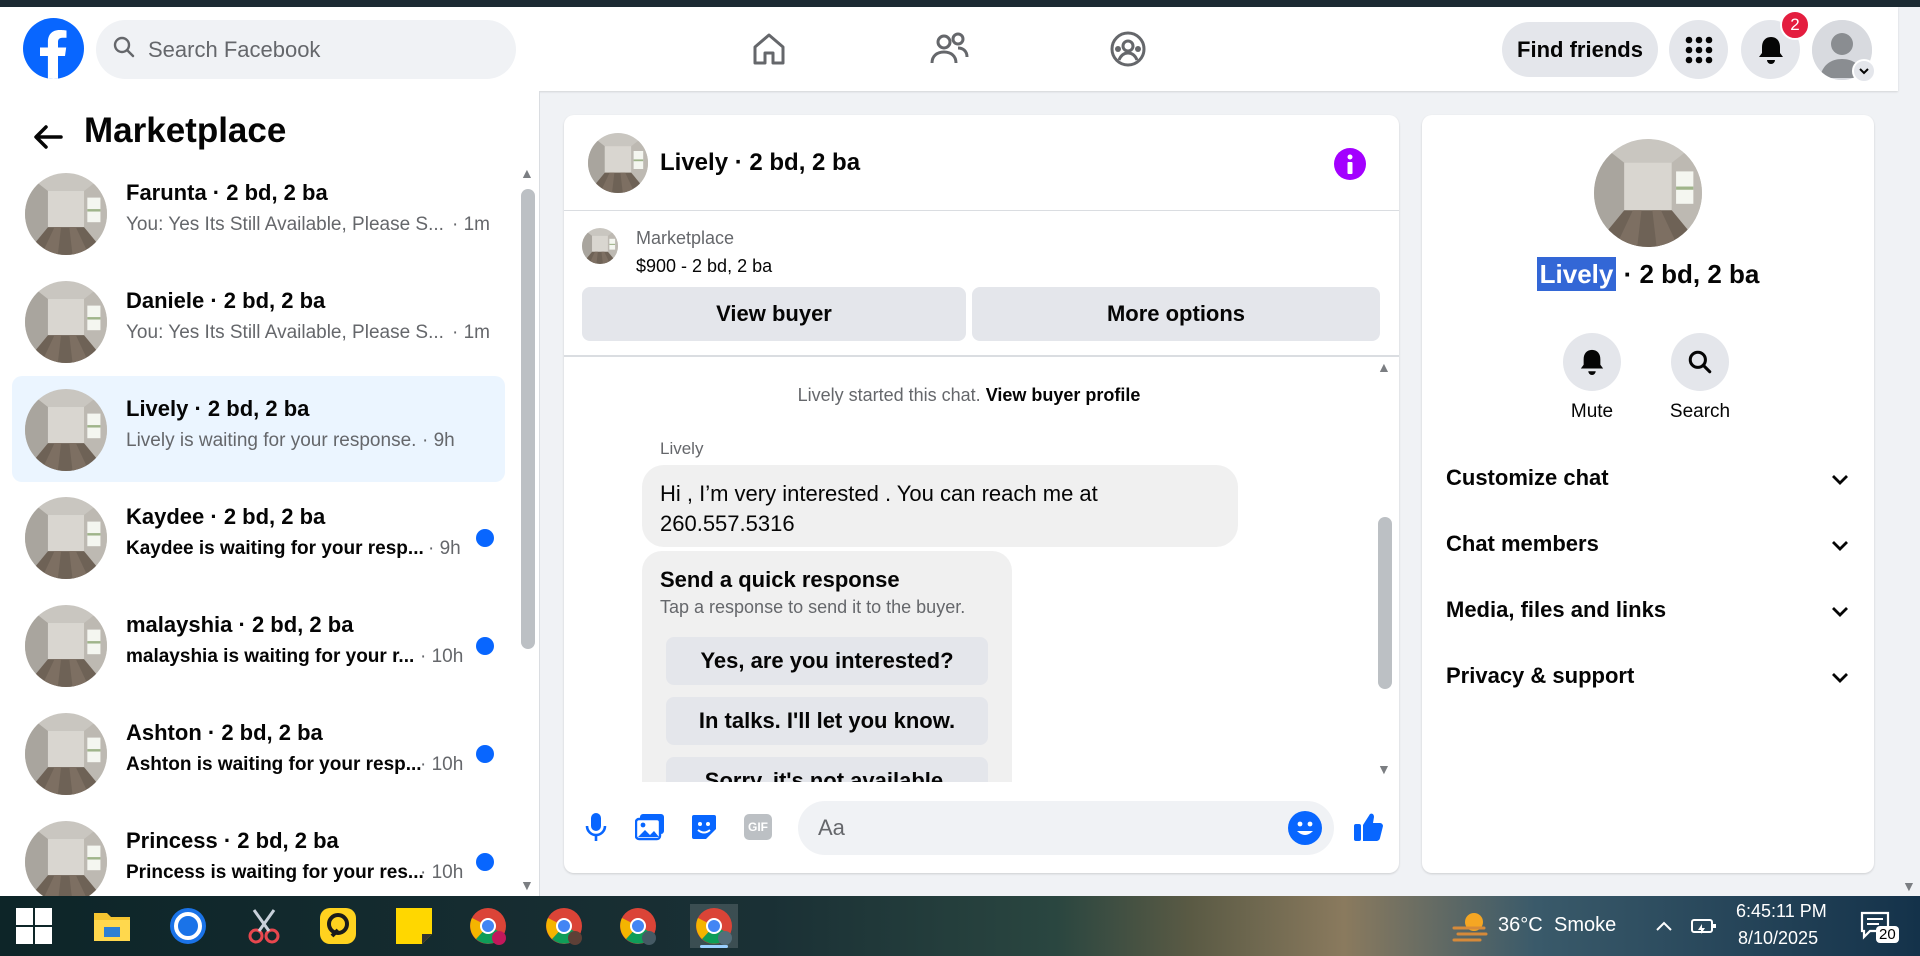 The image size is (1920, 956). What do you see at coordinates (758, 827) in the screenshot?
I see `gif-icon: GIF` at bounding box center [758, 827].